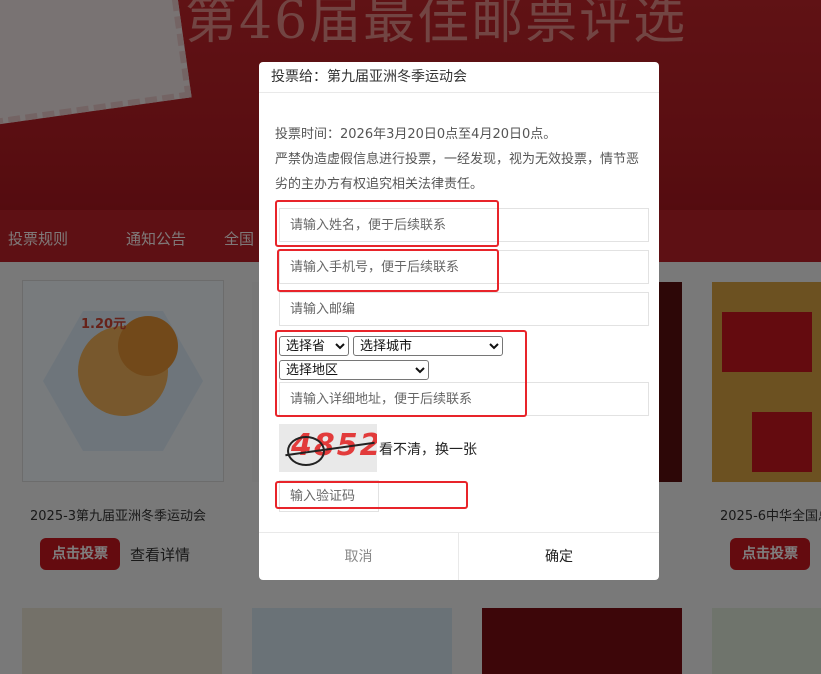  Describe the element at coordinates (314, 346) in the screenshot. I see `province-select: 选择省` at that location.